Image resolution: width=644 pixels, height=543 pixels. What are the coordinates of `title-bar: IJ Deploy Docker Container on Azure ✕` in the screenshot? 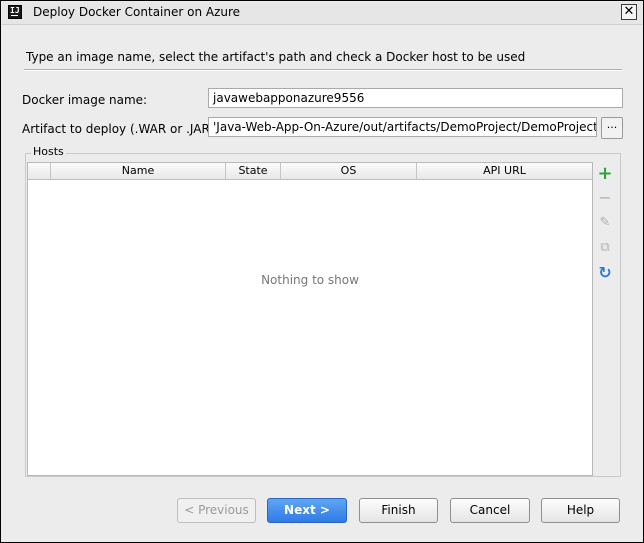 It's located at (322, 13).